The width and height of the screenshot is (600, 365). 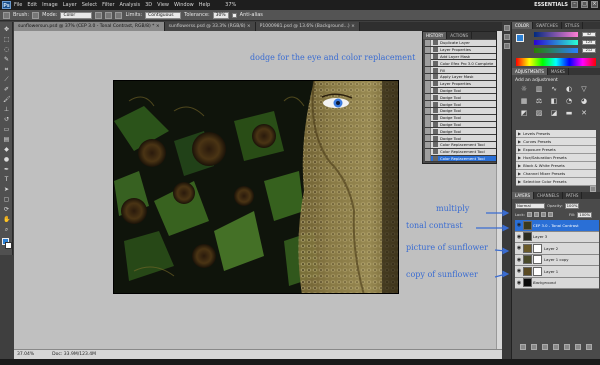 What do you see at coordinates (6, 189) in the screenshot?
I see `path-select-tool-icon: ➤` at bounding box center [6, 189].